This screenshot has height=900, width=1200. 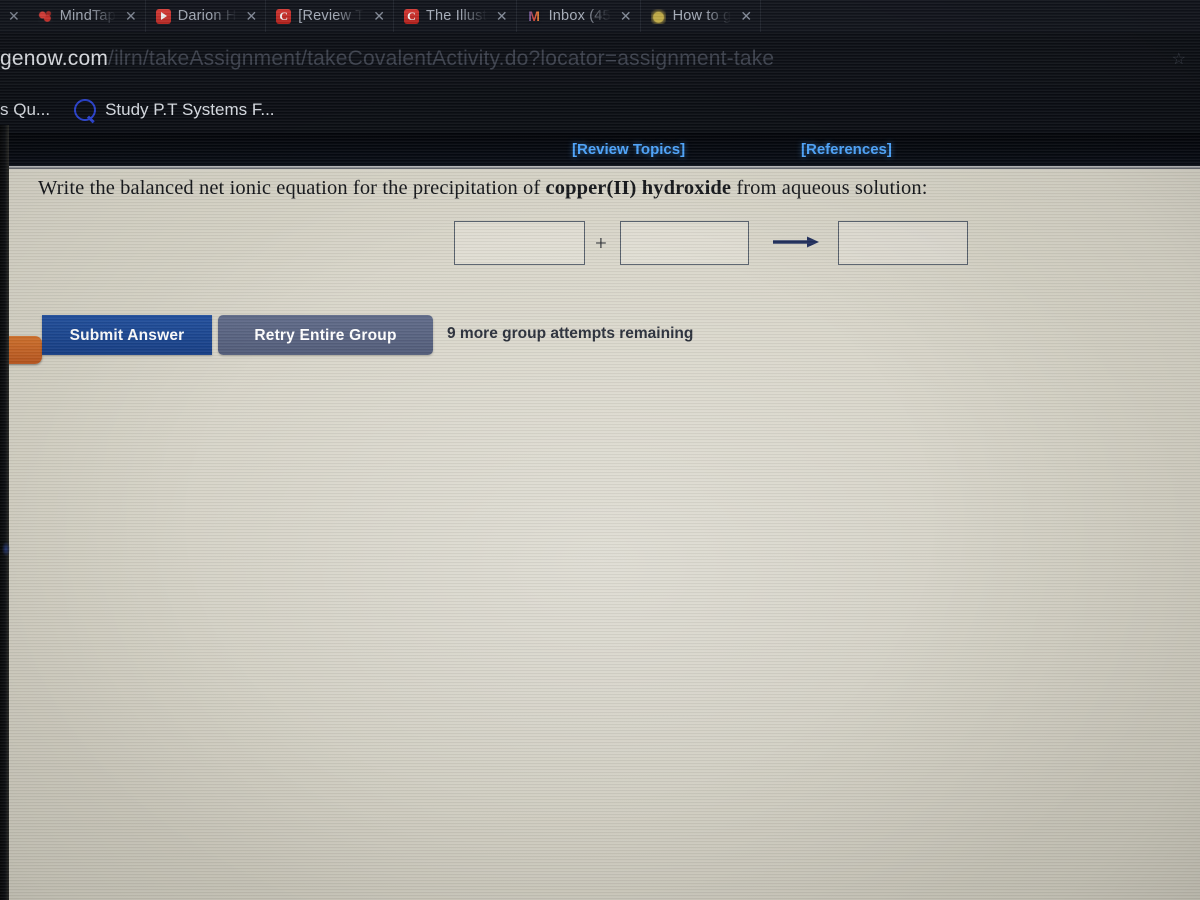 I want to click on browser-tab-darion: Darion H ✕, so click(x=206, y=16).